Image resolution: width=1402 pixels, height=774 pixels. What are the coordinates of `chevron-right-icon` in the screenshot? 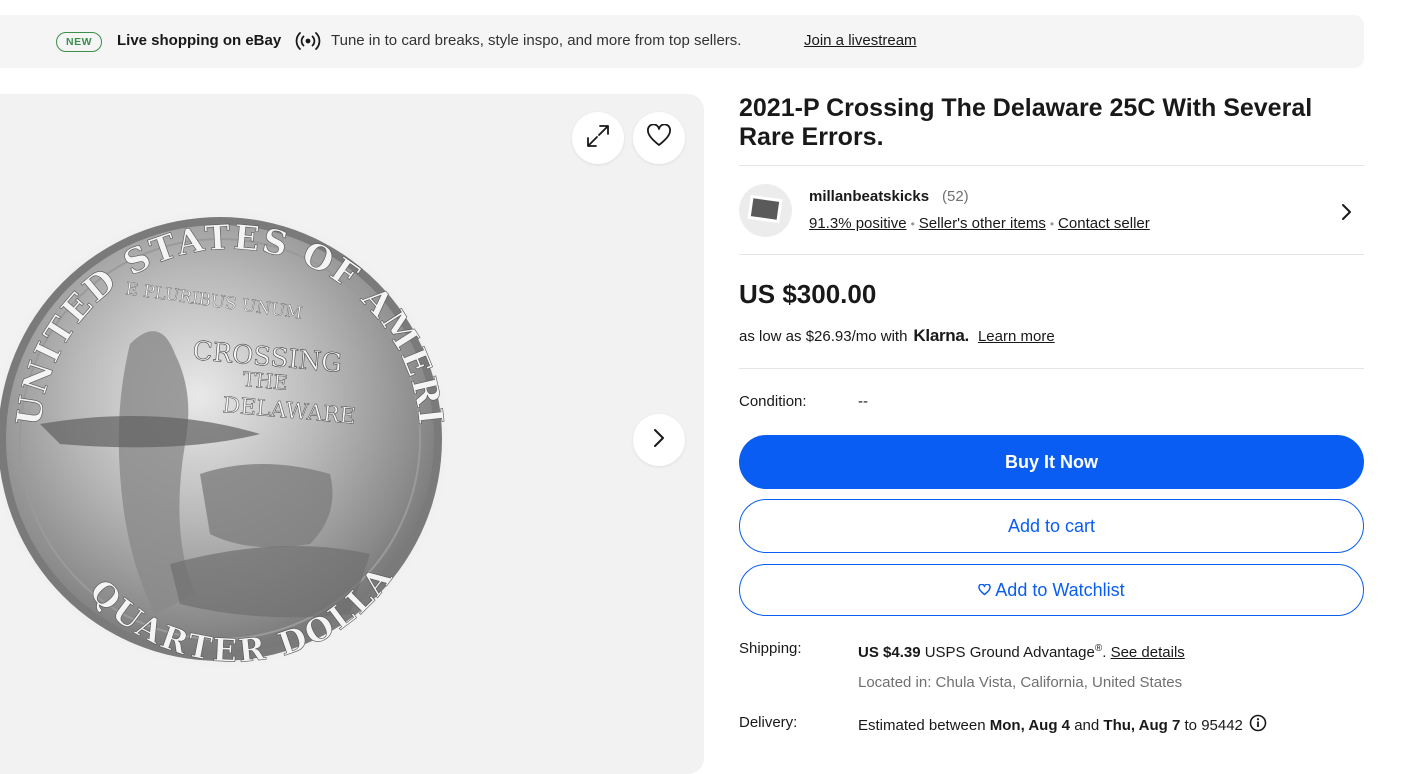 It's located at (659, 440).